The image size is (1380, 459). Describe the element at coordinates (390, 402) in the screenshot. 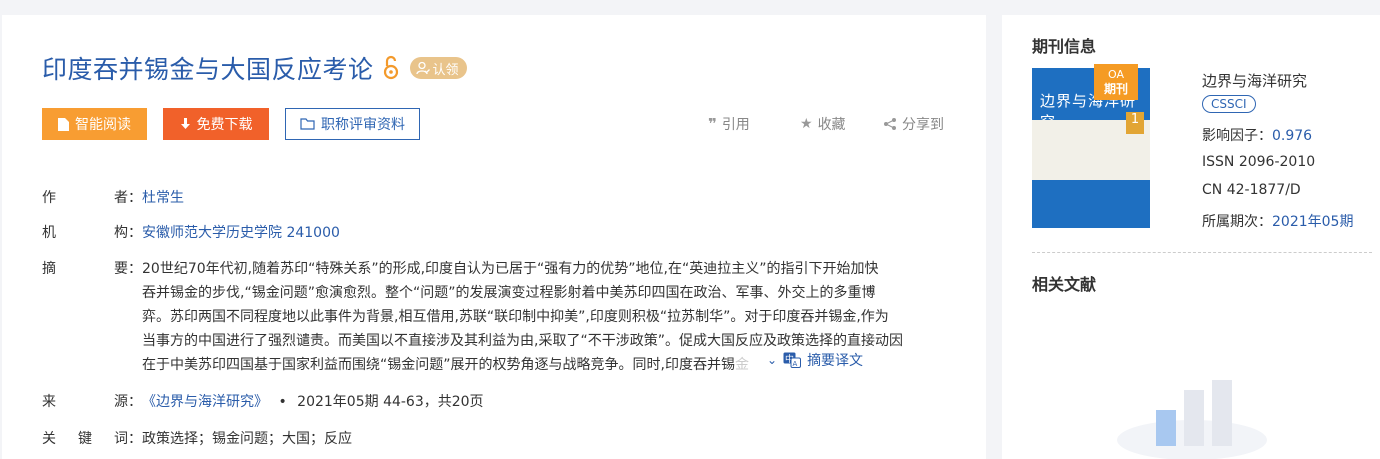

I see `source-issue: 2021年05期 44-63，共20页` at that location.